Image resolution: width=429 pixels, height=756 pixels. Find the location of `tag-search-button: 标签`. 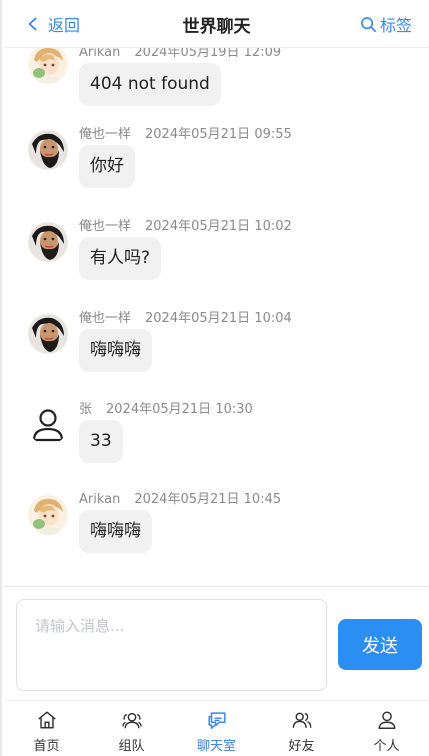

tag-search-button: 标签 is located at coordinates (386, 24).